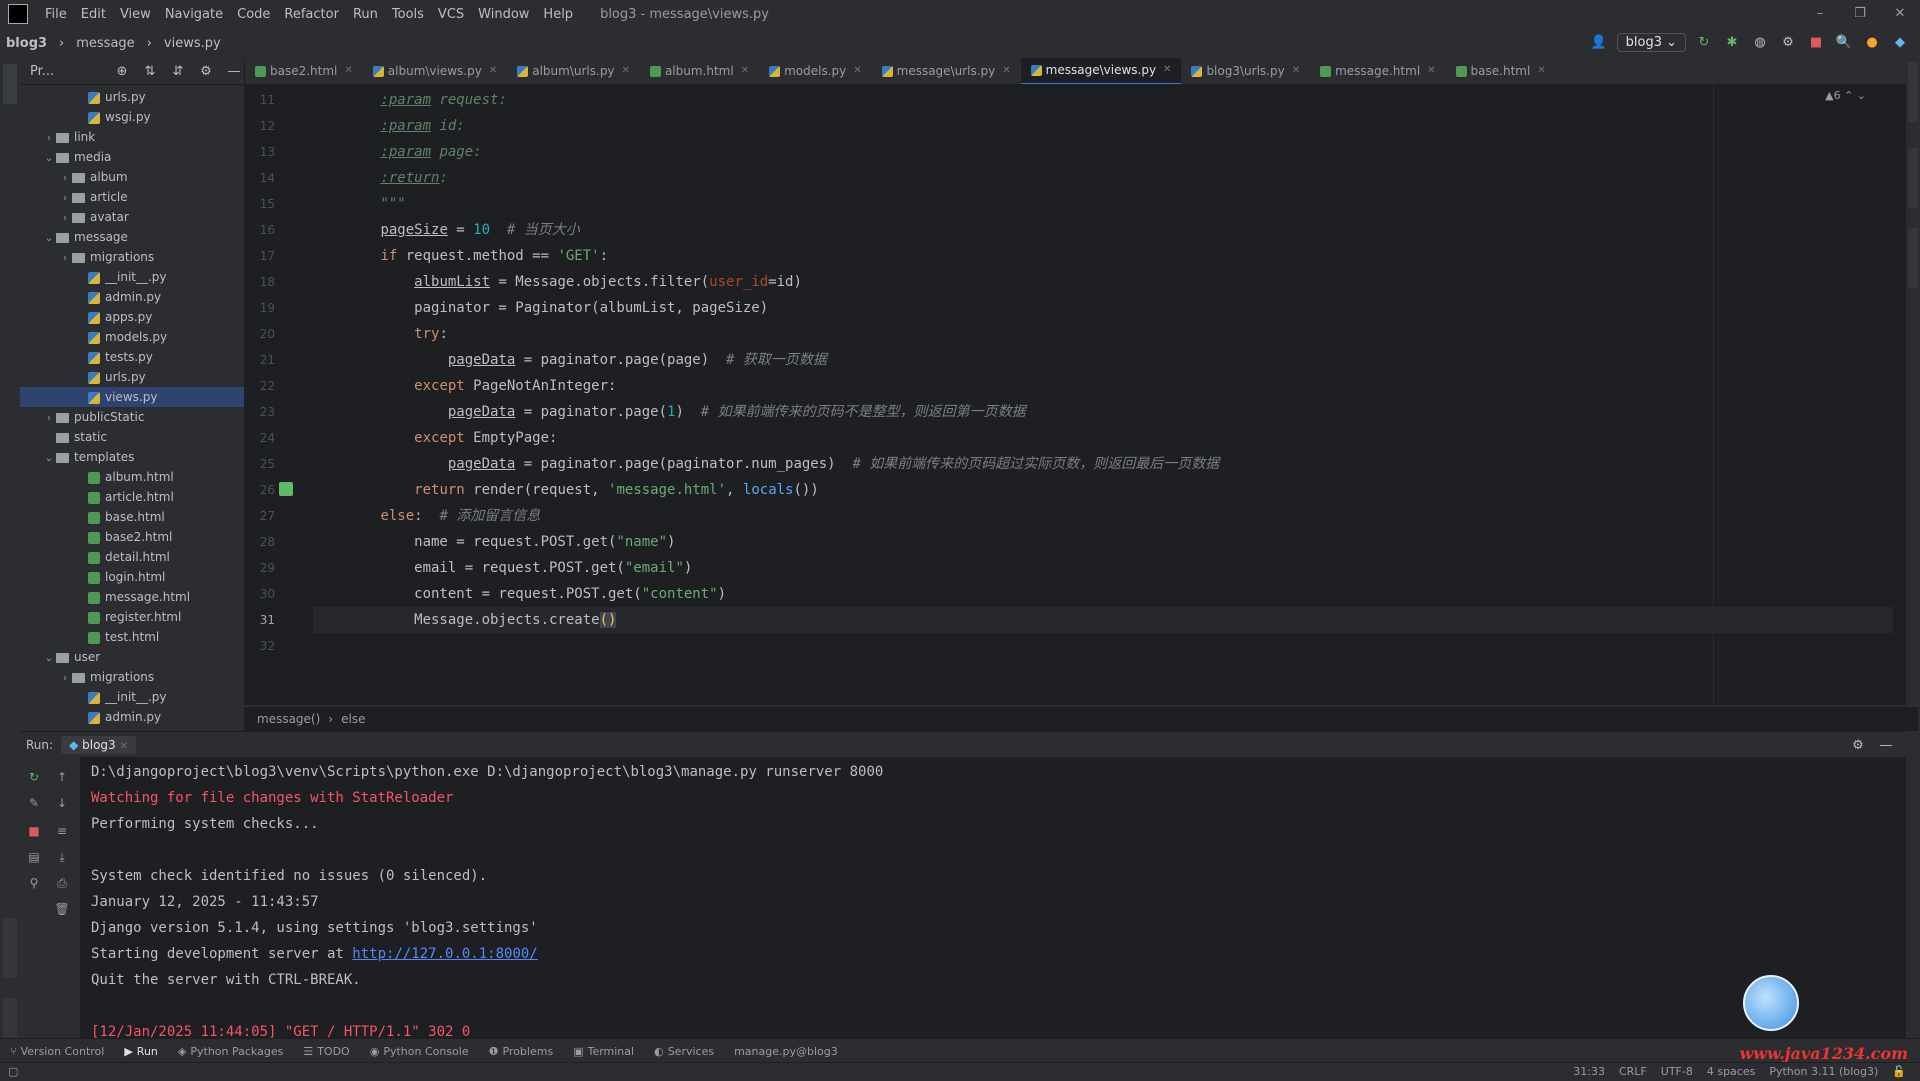 Image resolution: width=1920 pixels, height=1081 pixels. I want to click on menu-code: Code, so click(253, 14).